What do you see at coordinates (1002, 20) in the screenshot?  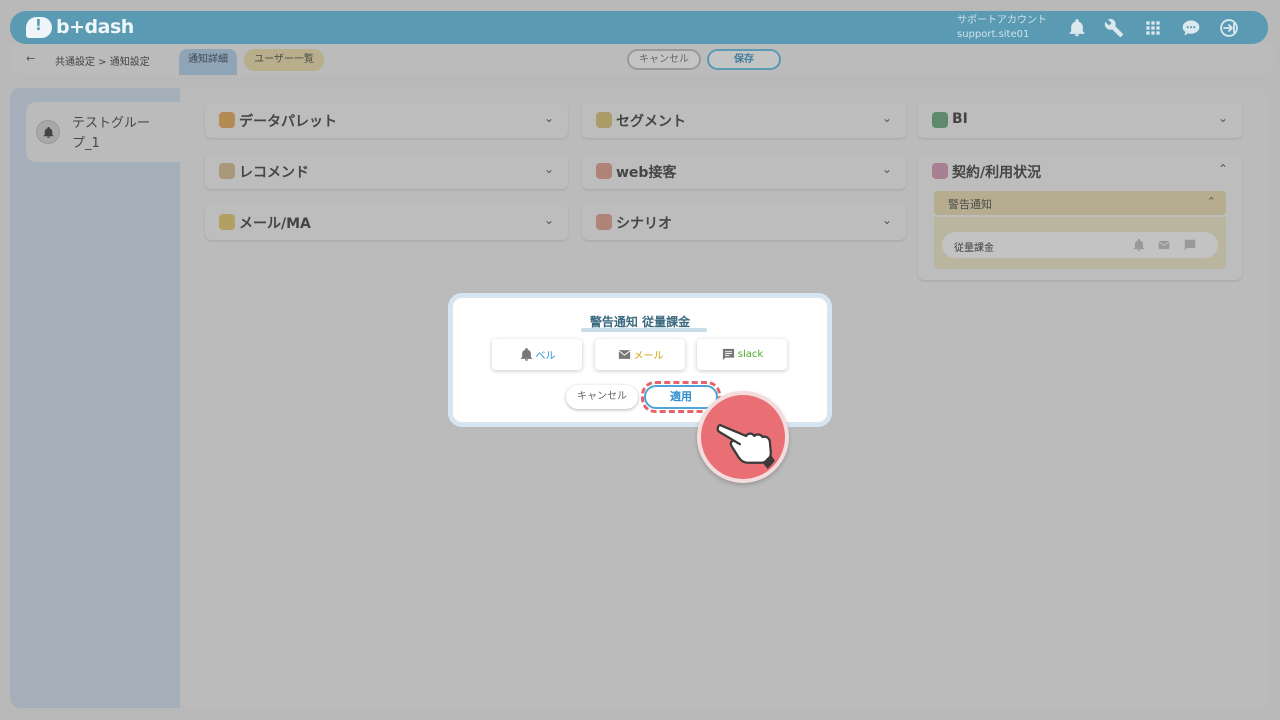 I see `account-label: サポートアカウント` at bounding box center [1002, 20].